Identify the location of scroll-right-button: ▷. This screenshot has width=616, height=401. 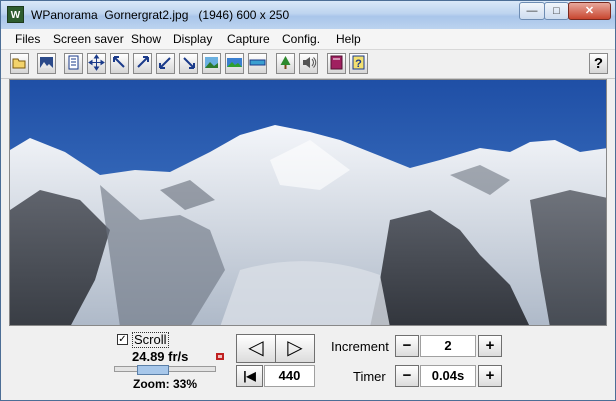
(295, 348).